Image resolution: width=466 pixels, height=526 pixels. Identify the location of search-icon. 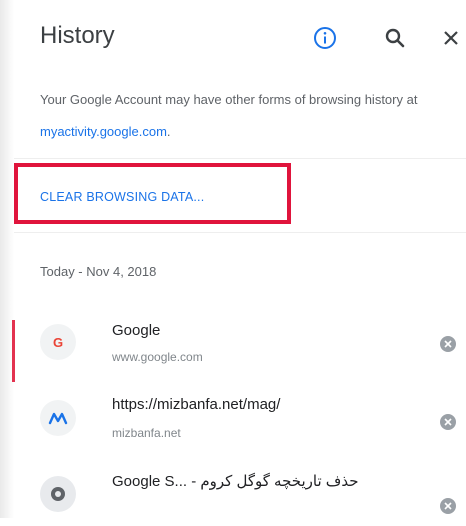
(395, 38).